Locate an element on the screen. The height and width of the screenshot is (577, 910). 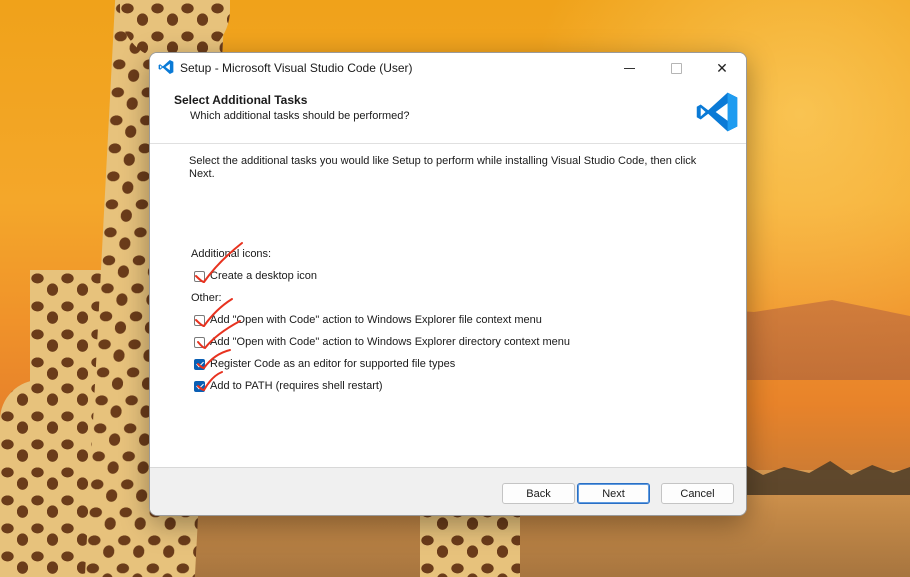
close-button: ✕ is located at coordinates (722, 68).